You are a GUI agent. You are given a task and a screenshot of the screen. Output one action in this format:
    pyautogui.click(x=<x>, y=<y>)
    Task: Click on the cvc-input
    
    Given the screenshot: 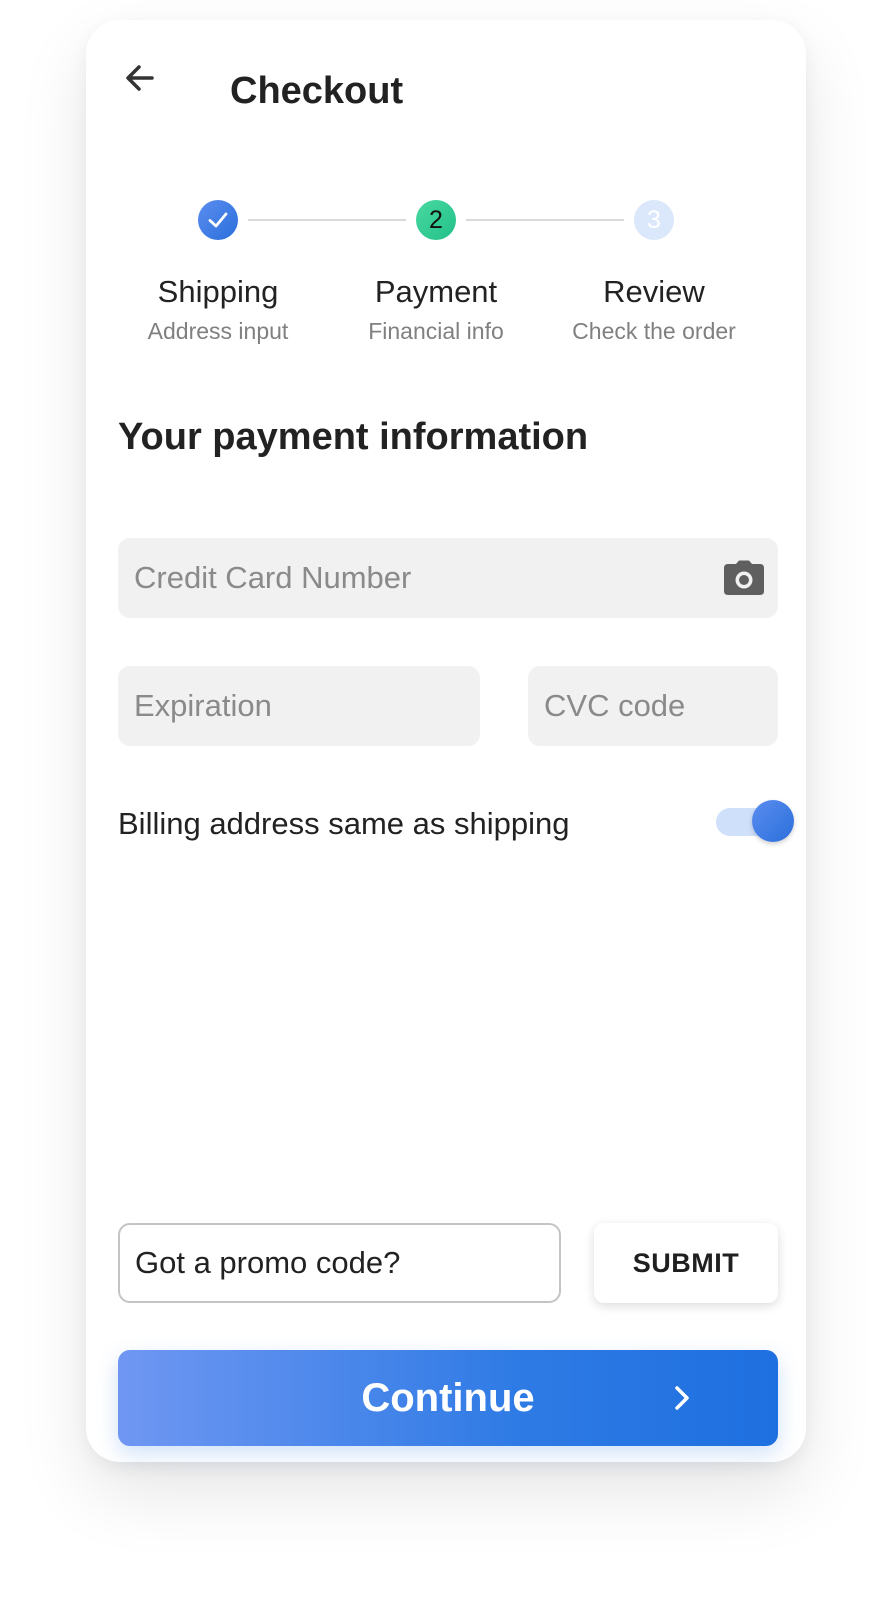 What is the action you would take?
    pyautogui.click(x=653, y=706)
    